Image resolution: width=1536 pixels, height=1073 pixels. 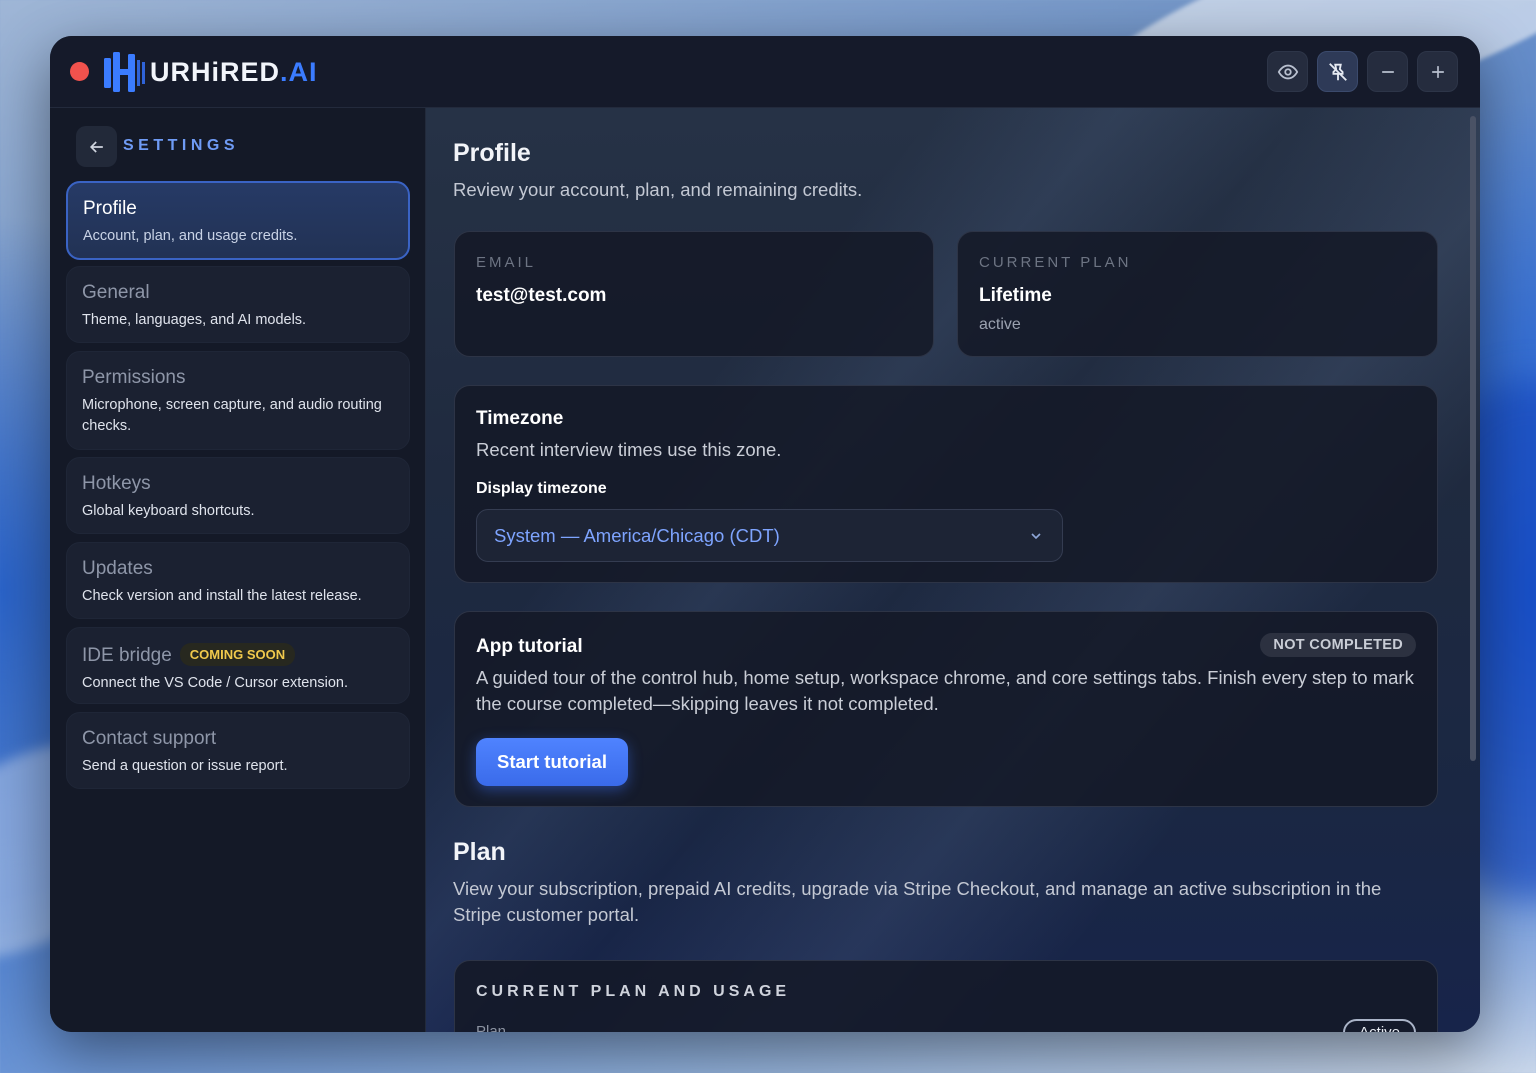 I want to click on minus-icon, so click(x=1387, y=71).